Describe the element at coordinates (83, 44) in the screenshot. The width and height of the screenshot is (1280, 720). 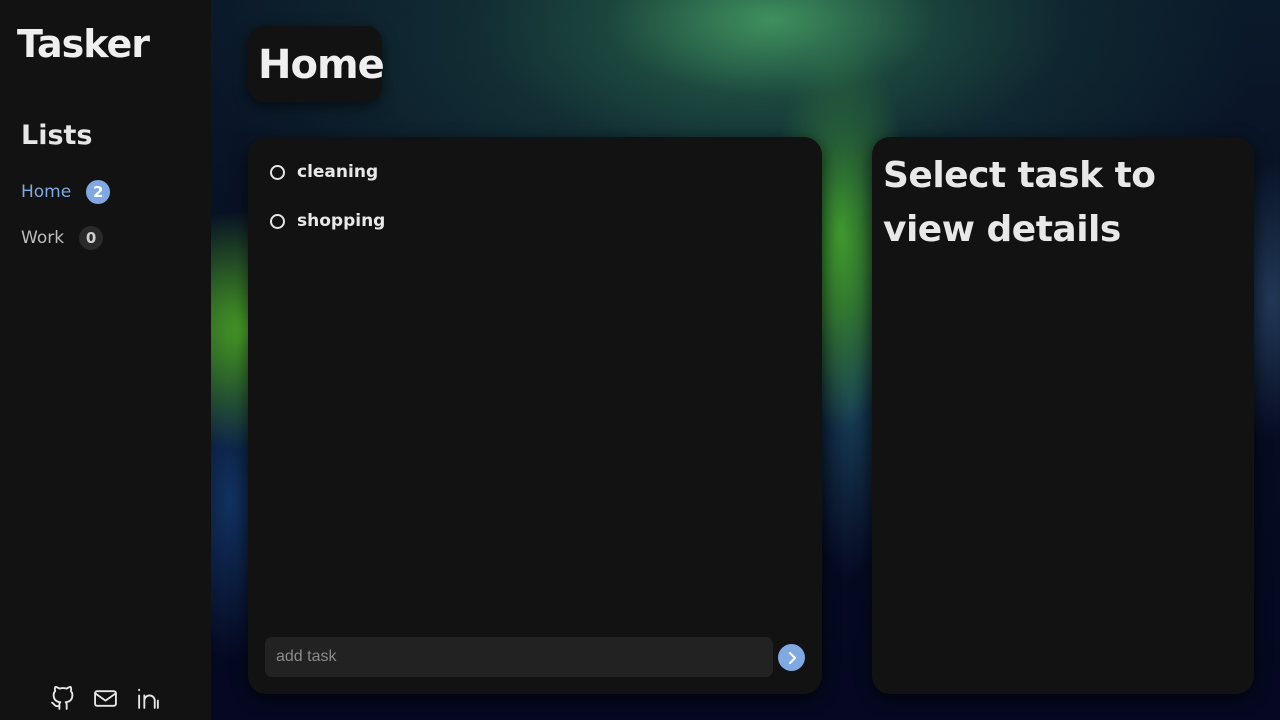
I see `app-logo: Tasker` at that location.